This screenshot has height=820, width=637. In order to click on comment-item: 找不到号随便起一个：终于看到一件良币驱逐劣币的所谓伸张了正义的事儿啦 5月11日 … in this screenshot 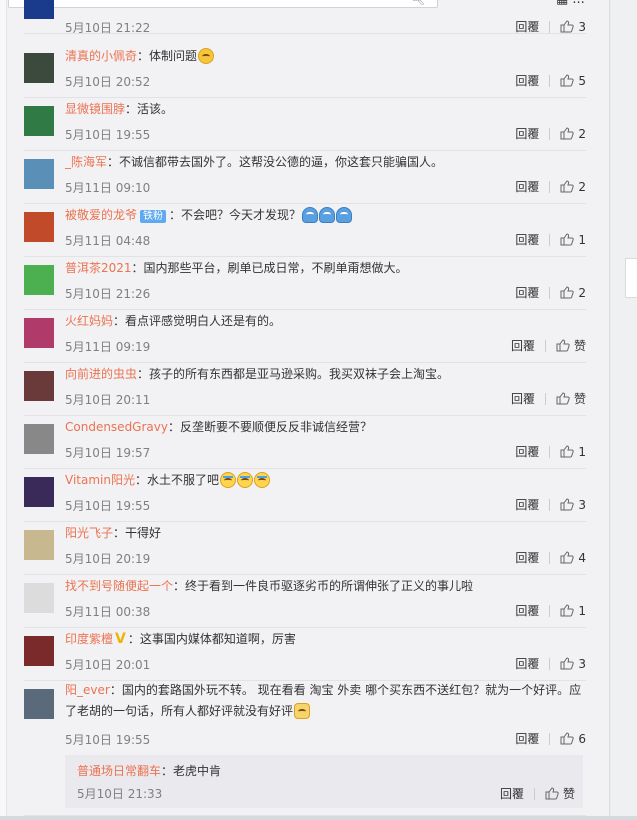, I will do `click(305, 601)`.